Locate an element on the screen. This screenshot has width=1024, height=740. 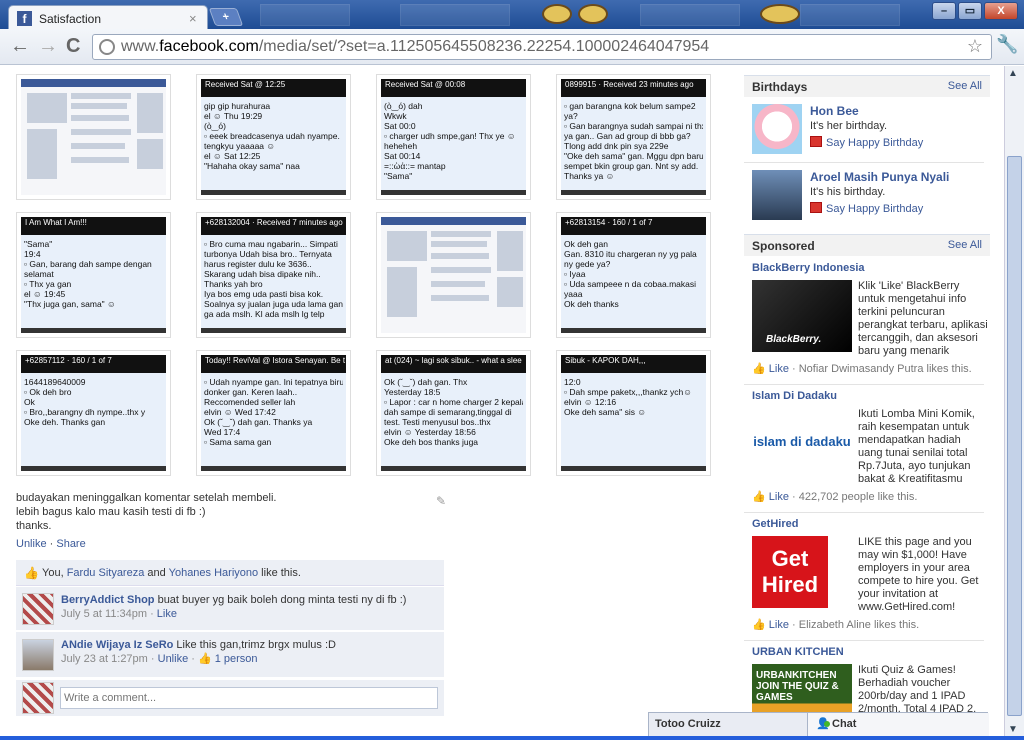
unlike-comment-link: Unlike is located at coordinates (173, 659).